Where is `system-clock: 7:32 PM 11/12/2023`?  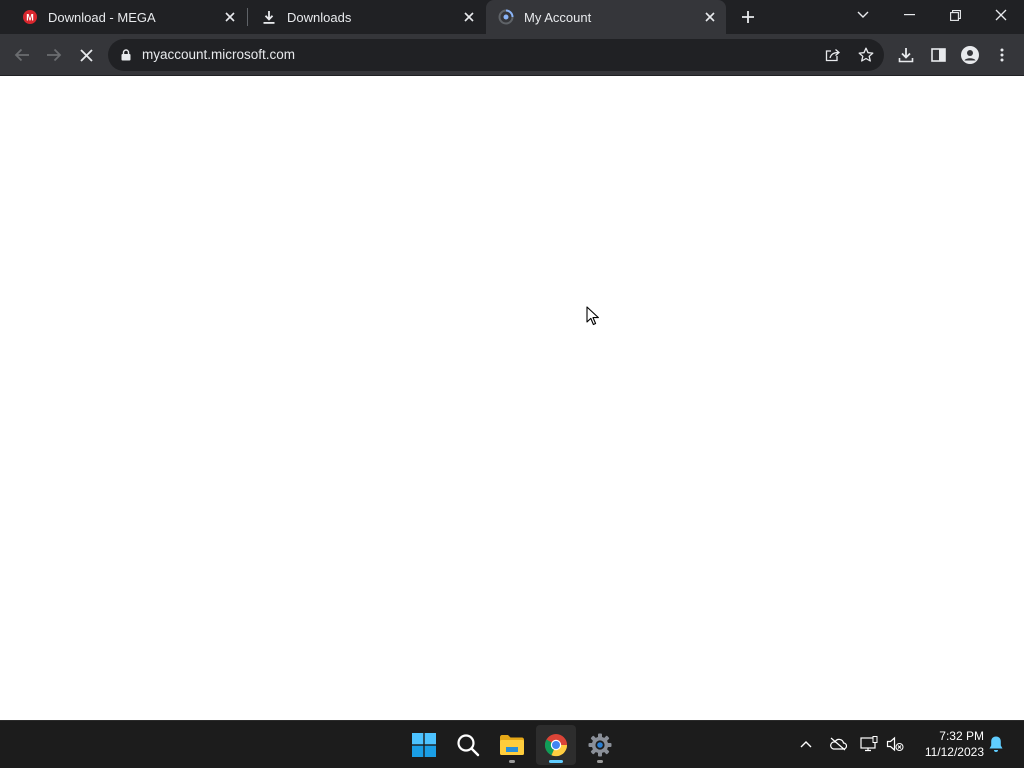 system-clock: 7:32 PM 11/12/2023 is located at coordinates (949, 744).